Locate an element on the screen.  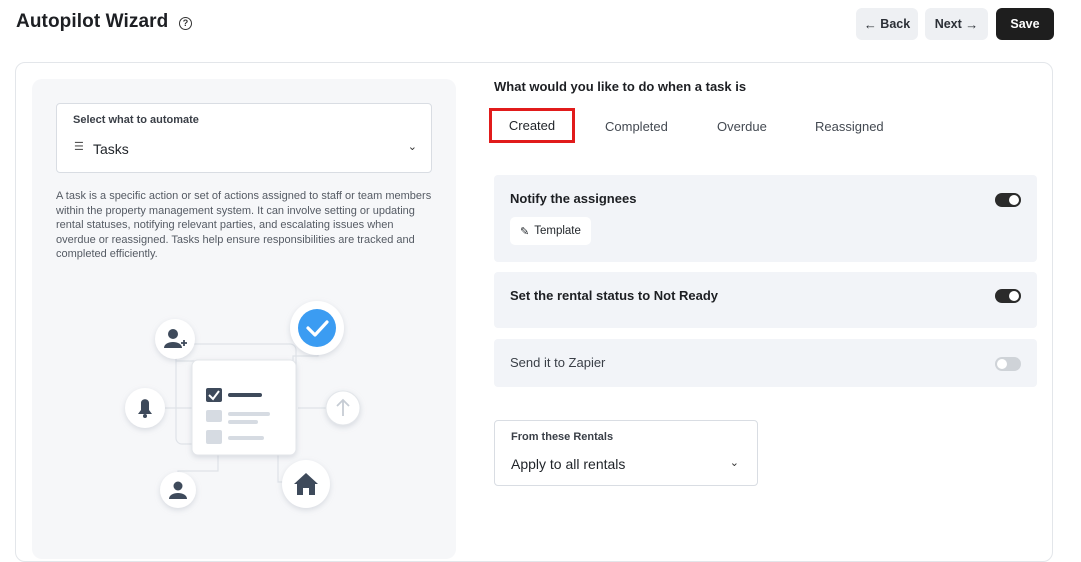
save-button: Save is located at coordinates (1025, 24).